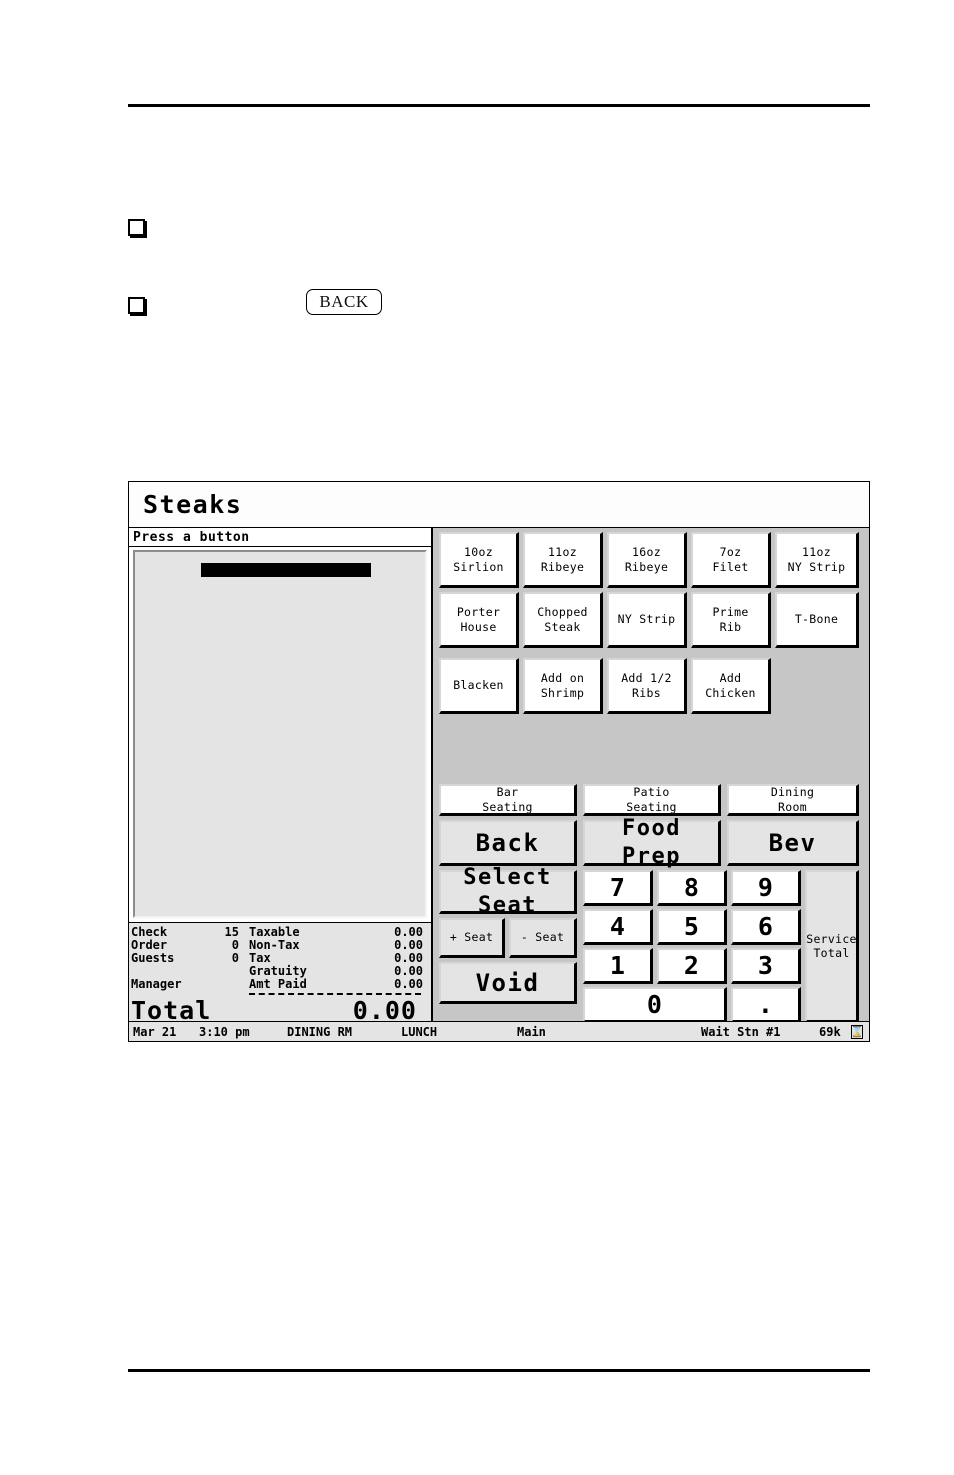  Describe the element at coordinates (857, 1031) in the screenshot. I see `hourglass-icon: ⌛` at that location.